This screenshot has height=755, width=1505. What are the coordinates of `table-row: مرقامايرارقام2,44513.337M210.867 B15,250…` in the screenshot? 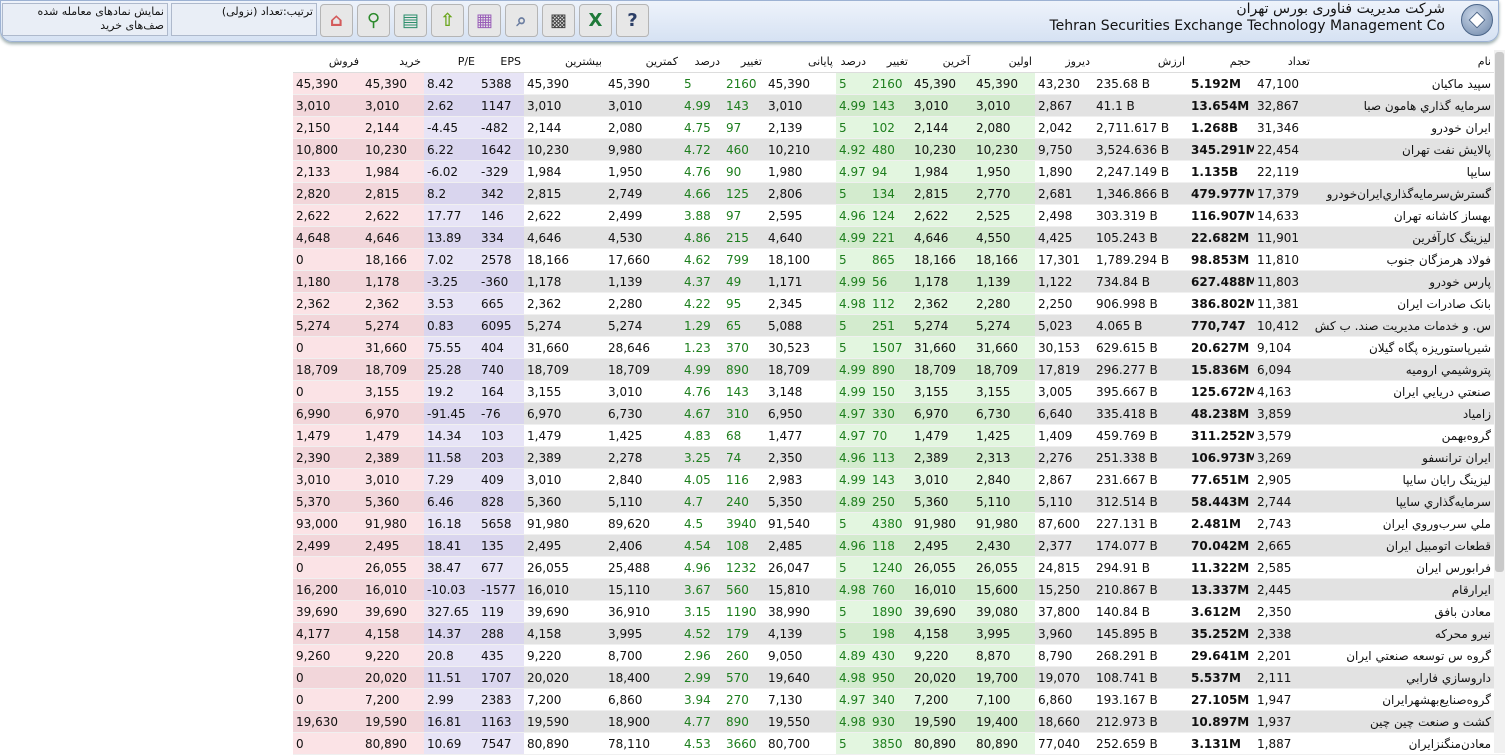 It's located at (899, 589).